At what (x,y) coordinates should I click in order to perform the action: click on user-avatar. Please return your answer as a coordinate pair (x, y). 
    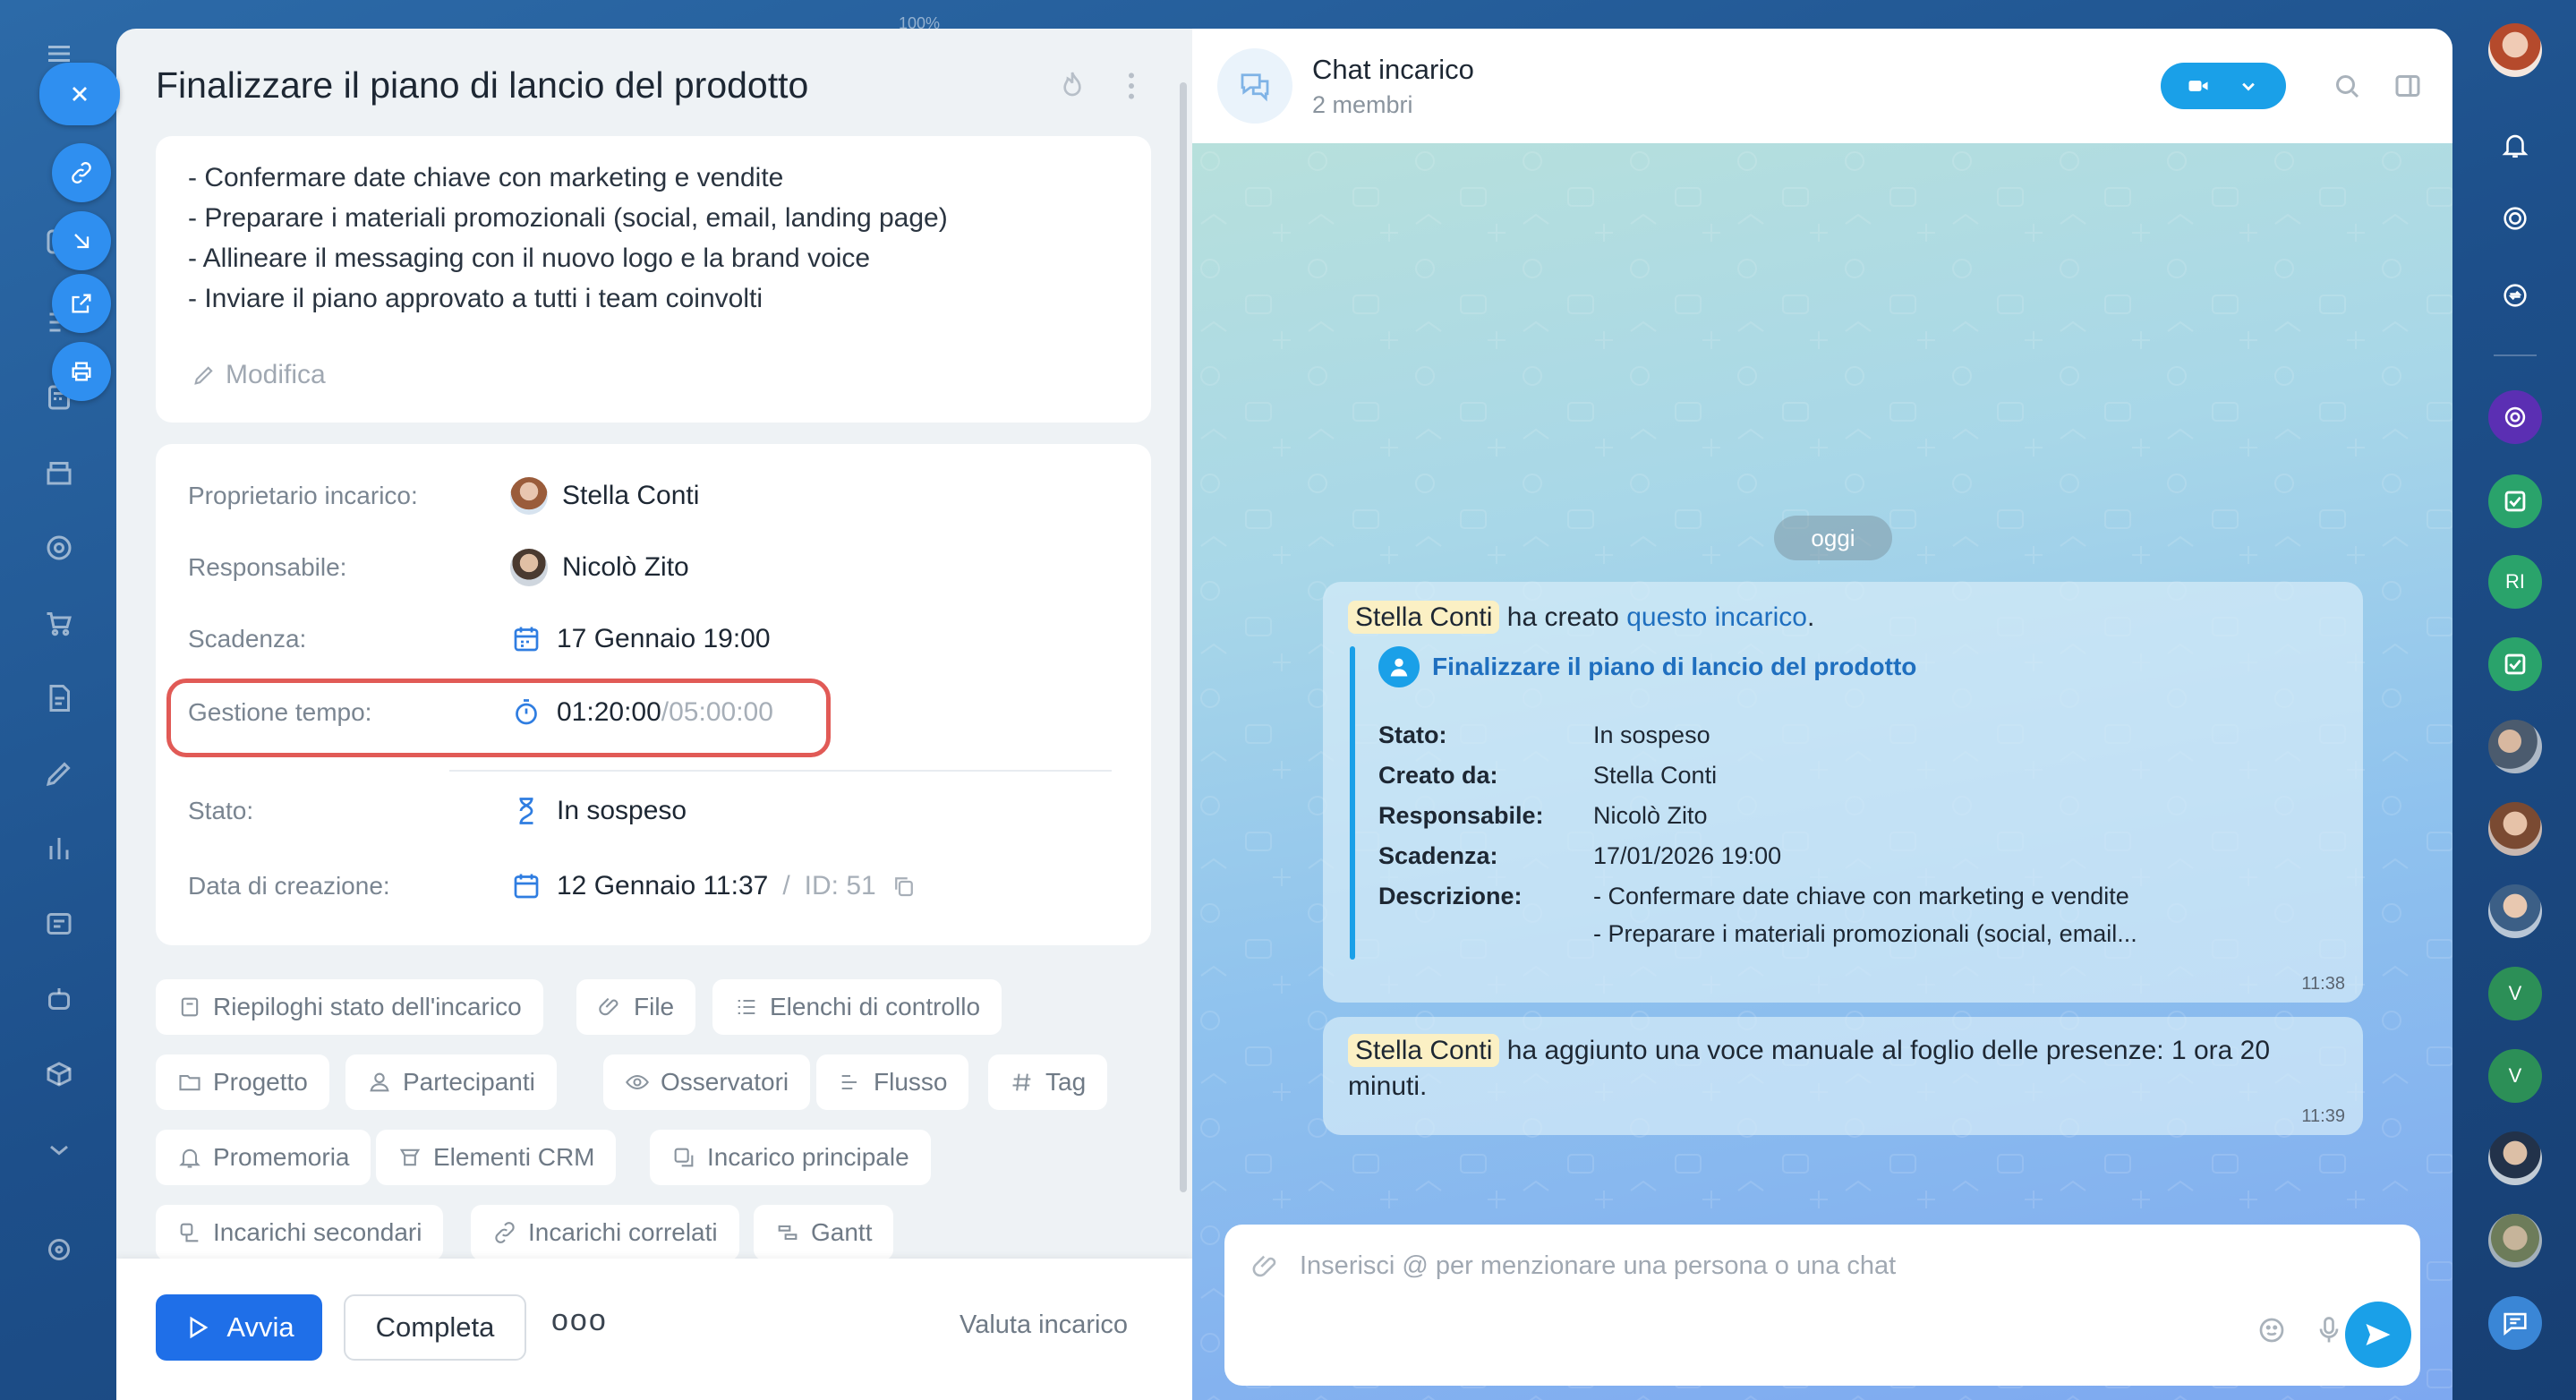
    Looking at the image, I should click on (2515, 50).